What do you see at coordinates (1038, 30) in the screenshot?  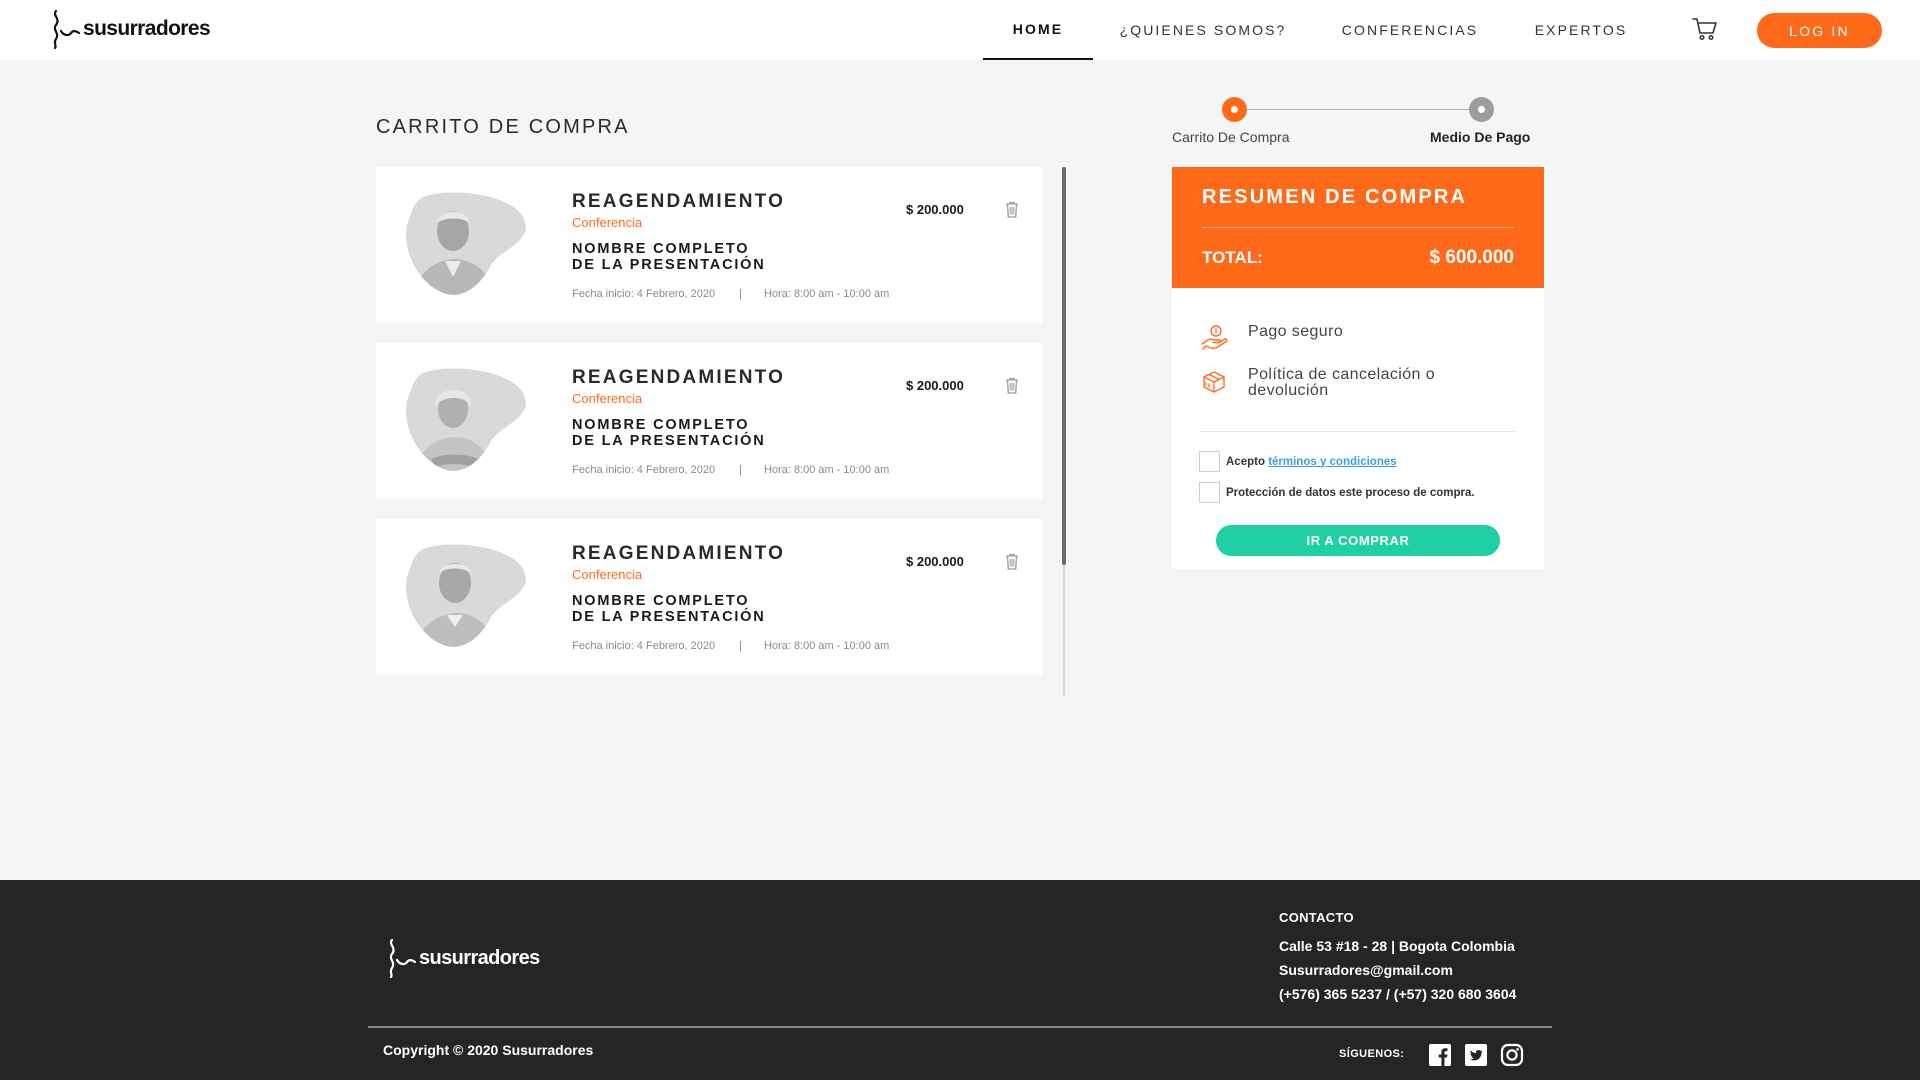 I see `nav-home: HOME` at bounding box center [1038, 30].